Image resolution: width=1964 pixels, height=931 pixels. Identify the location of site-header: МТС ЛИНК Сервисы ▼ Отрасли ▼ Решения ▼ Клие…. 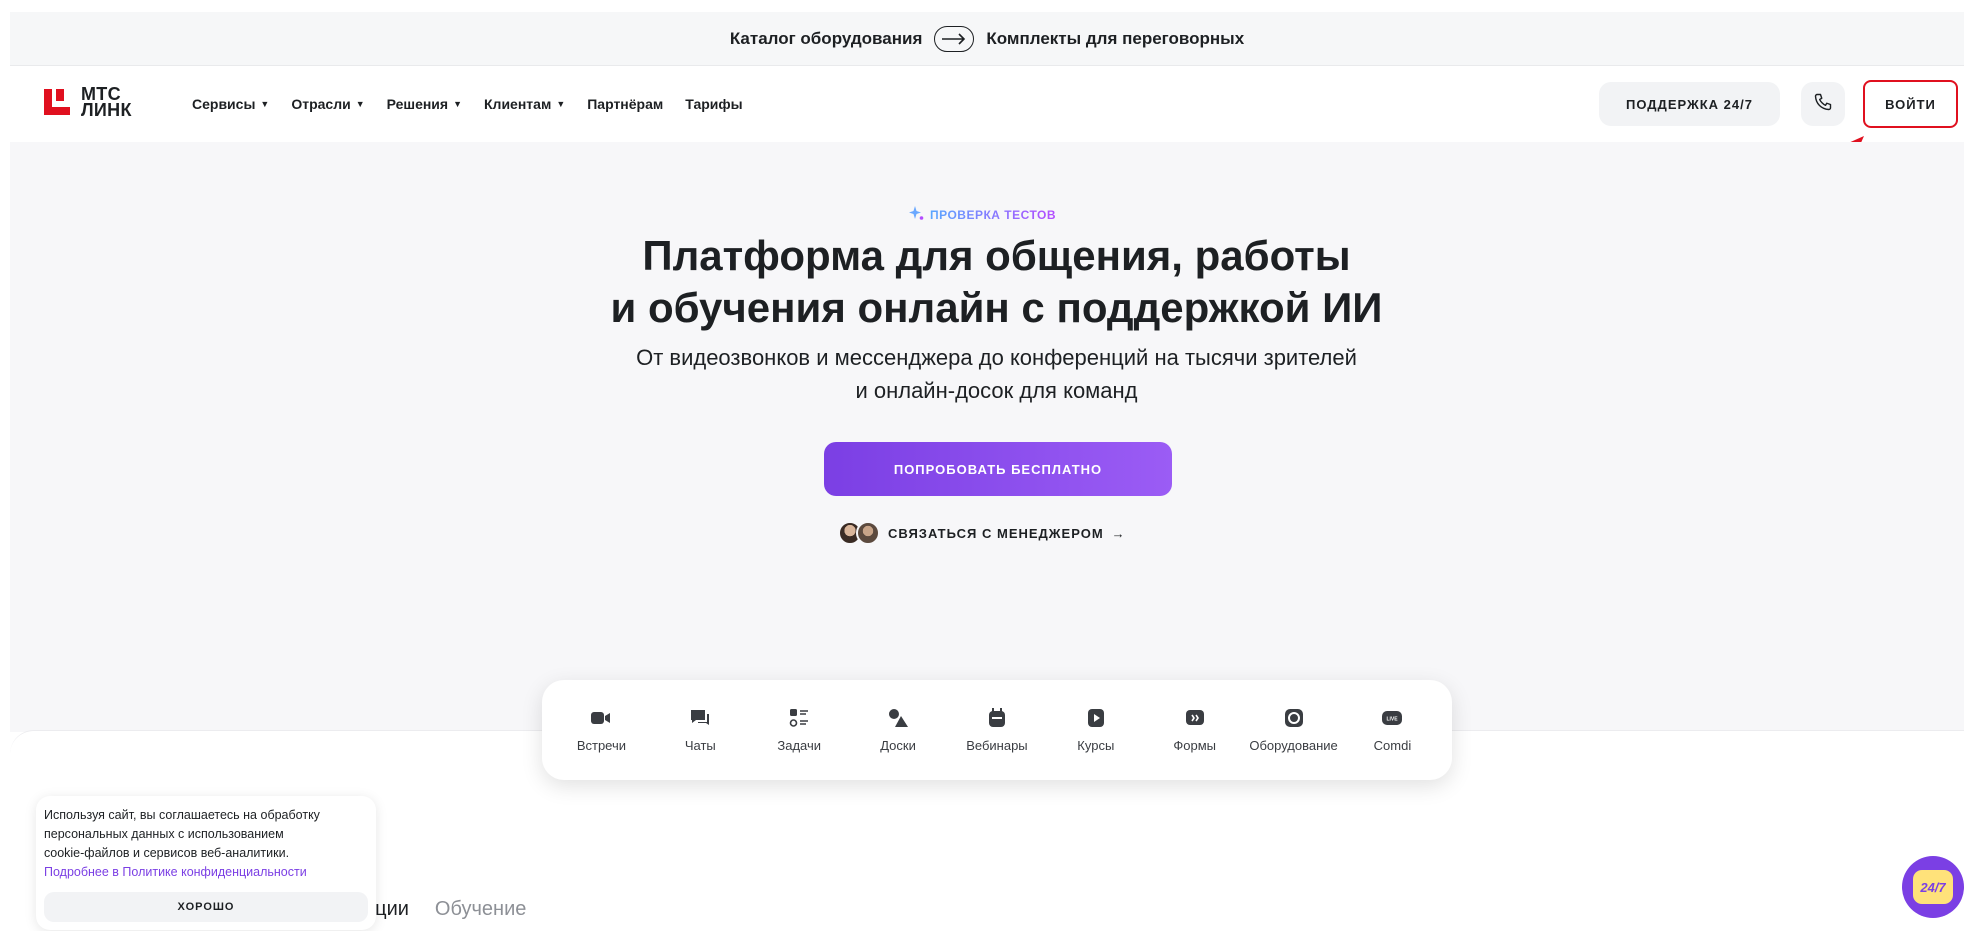
(987, 104).